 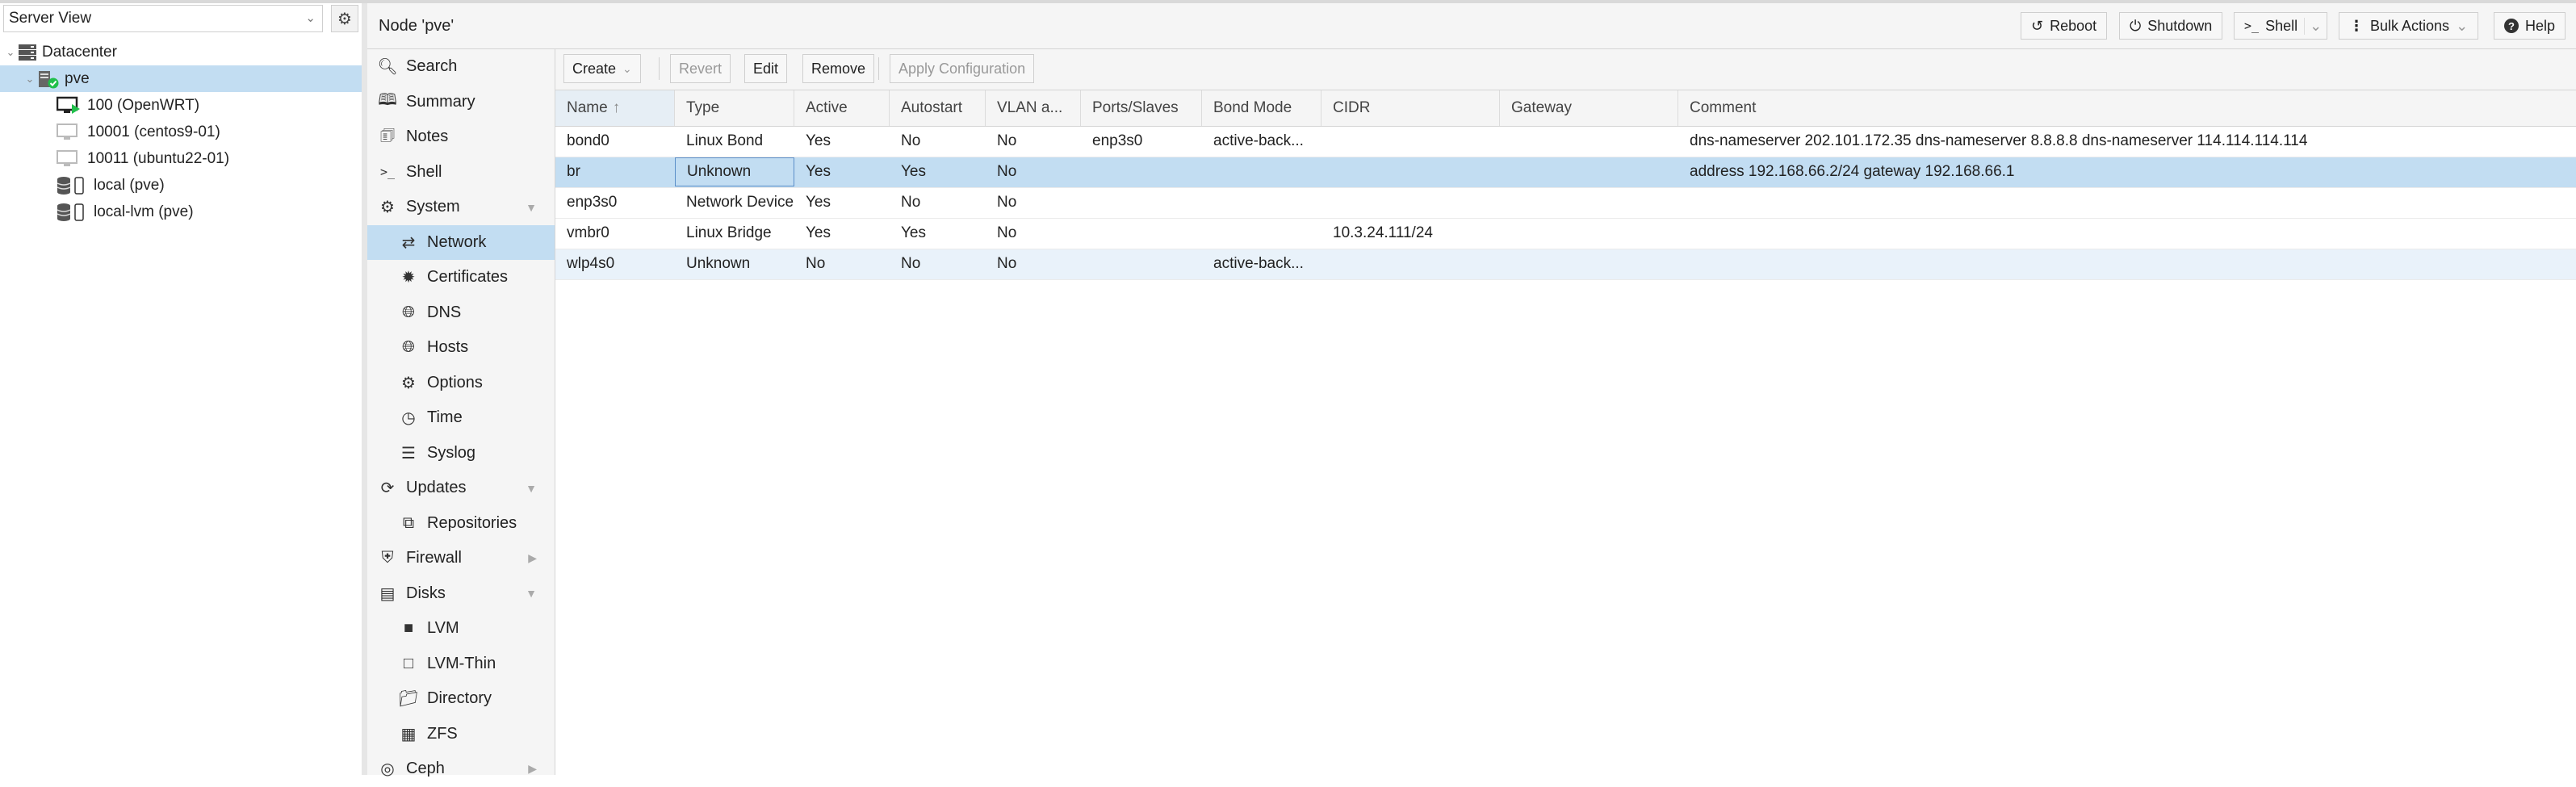 I want to click on column-header-ports-slaves: Ports/Slaves, so click(x=1141, y=108).